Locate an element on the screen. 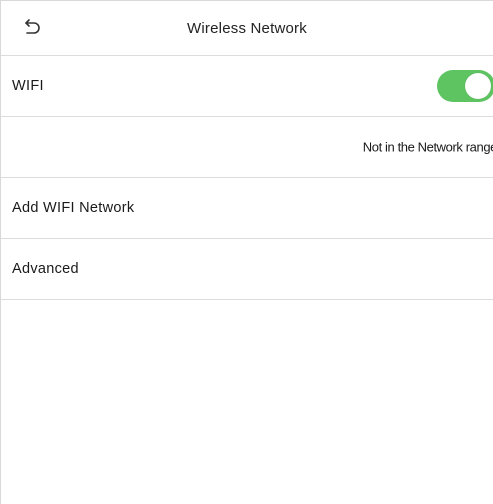  header-bar: Wireless Network is located at coordinates (247, 28).